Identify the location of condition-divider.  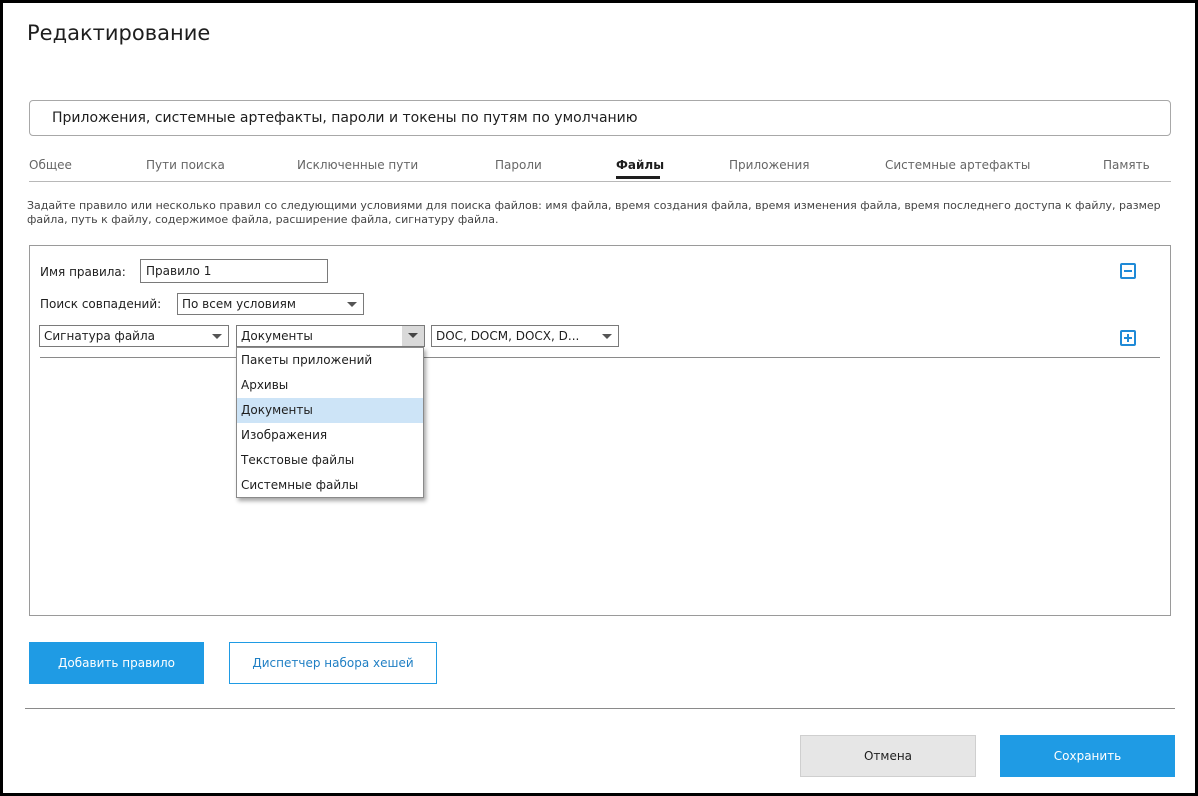
(600, 357).